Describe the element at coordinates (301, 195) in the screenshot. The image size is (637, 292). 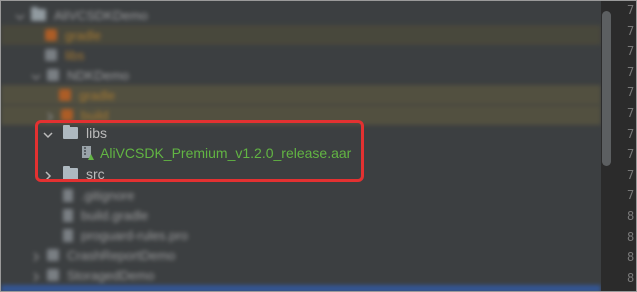
I see `tree-row: .gitignore` at that location.